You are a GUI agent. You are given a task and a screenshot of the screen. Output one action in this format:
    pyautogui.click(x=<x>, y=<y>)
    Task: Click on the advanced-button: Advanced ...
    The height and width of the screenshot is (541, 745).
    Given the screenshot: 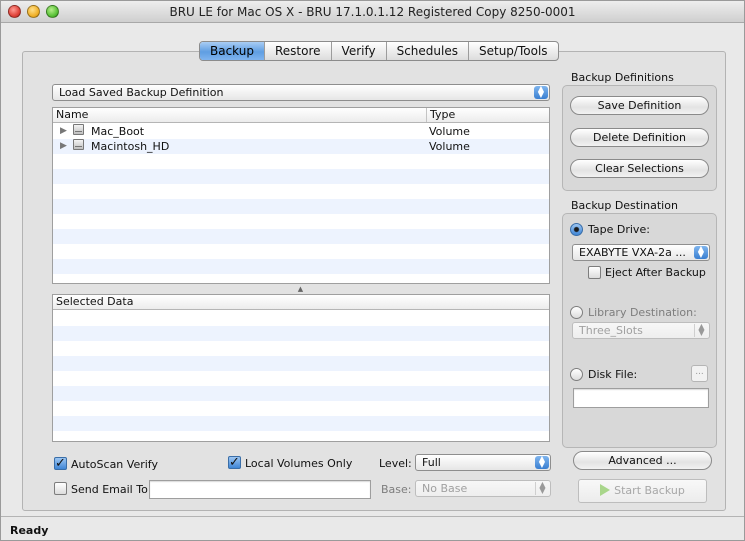 What is the action you would take?
    pyautogui.click(x=642, y=460)
    